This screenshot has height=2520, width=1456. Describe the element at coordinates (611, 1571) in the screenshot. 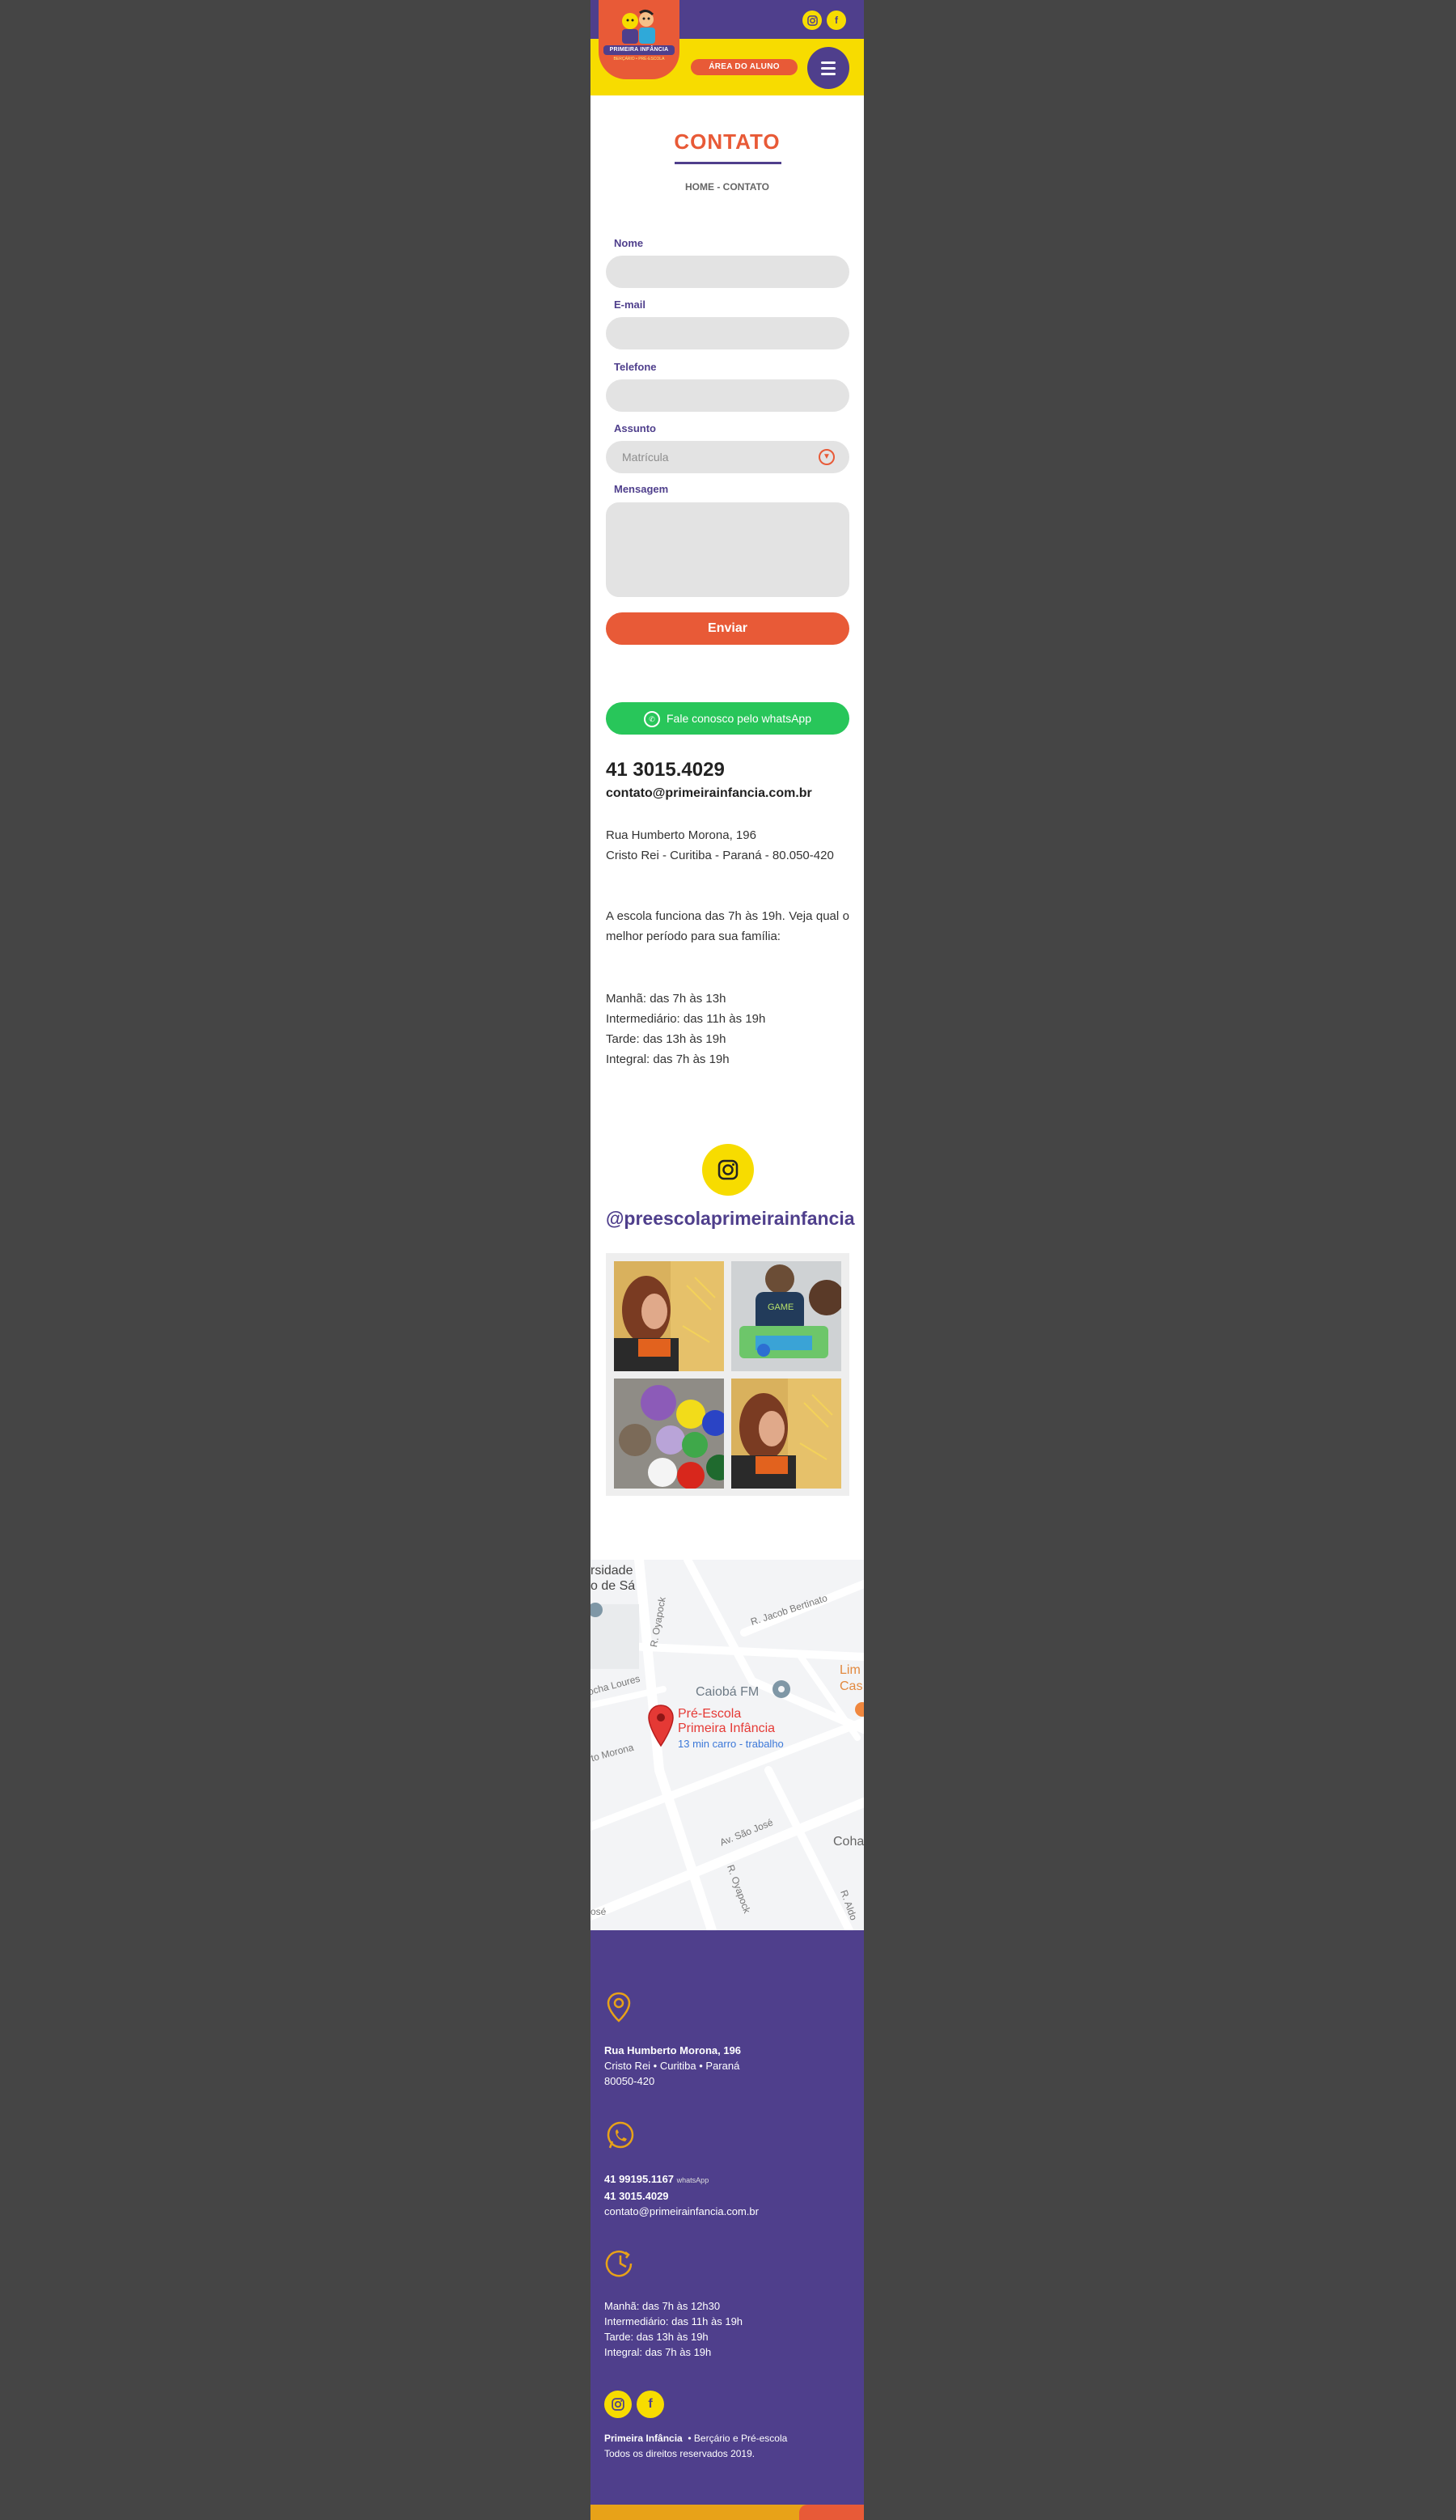

I see `map-label: rsidade` at that location.